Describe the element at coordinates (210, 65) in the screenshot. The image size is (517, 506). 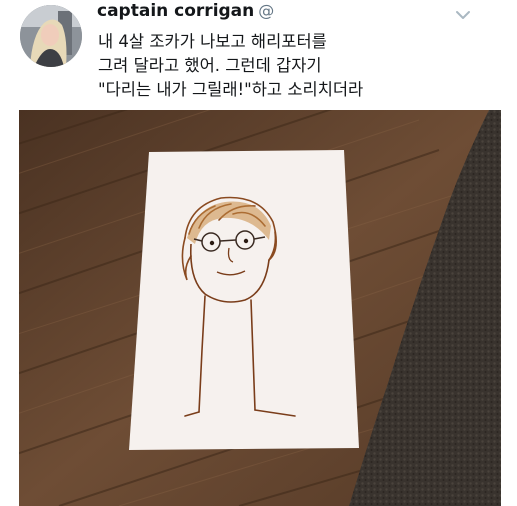
I see `tweet-text-line: 그려 달라고 했어. 그런데 갑자기` at that location.